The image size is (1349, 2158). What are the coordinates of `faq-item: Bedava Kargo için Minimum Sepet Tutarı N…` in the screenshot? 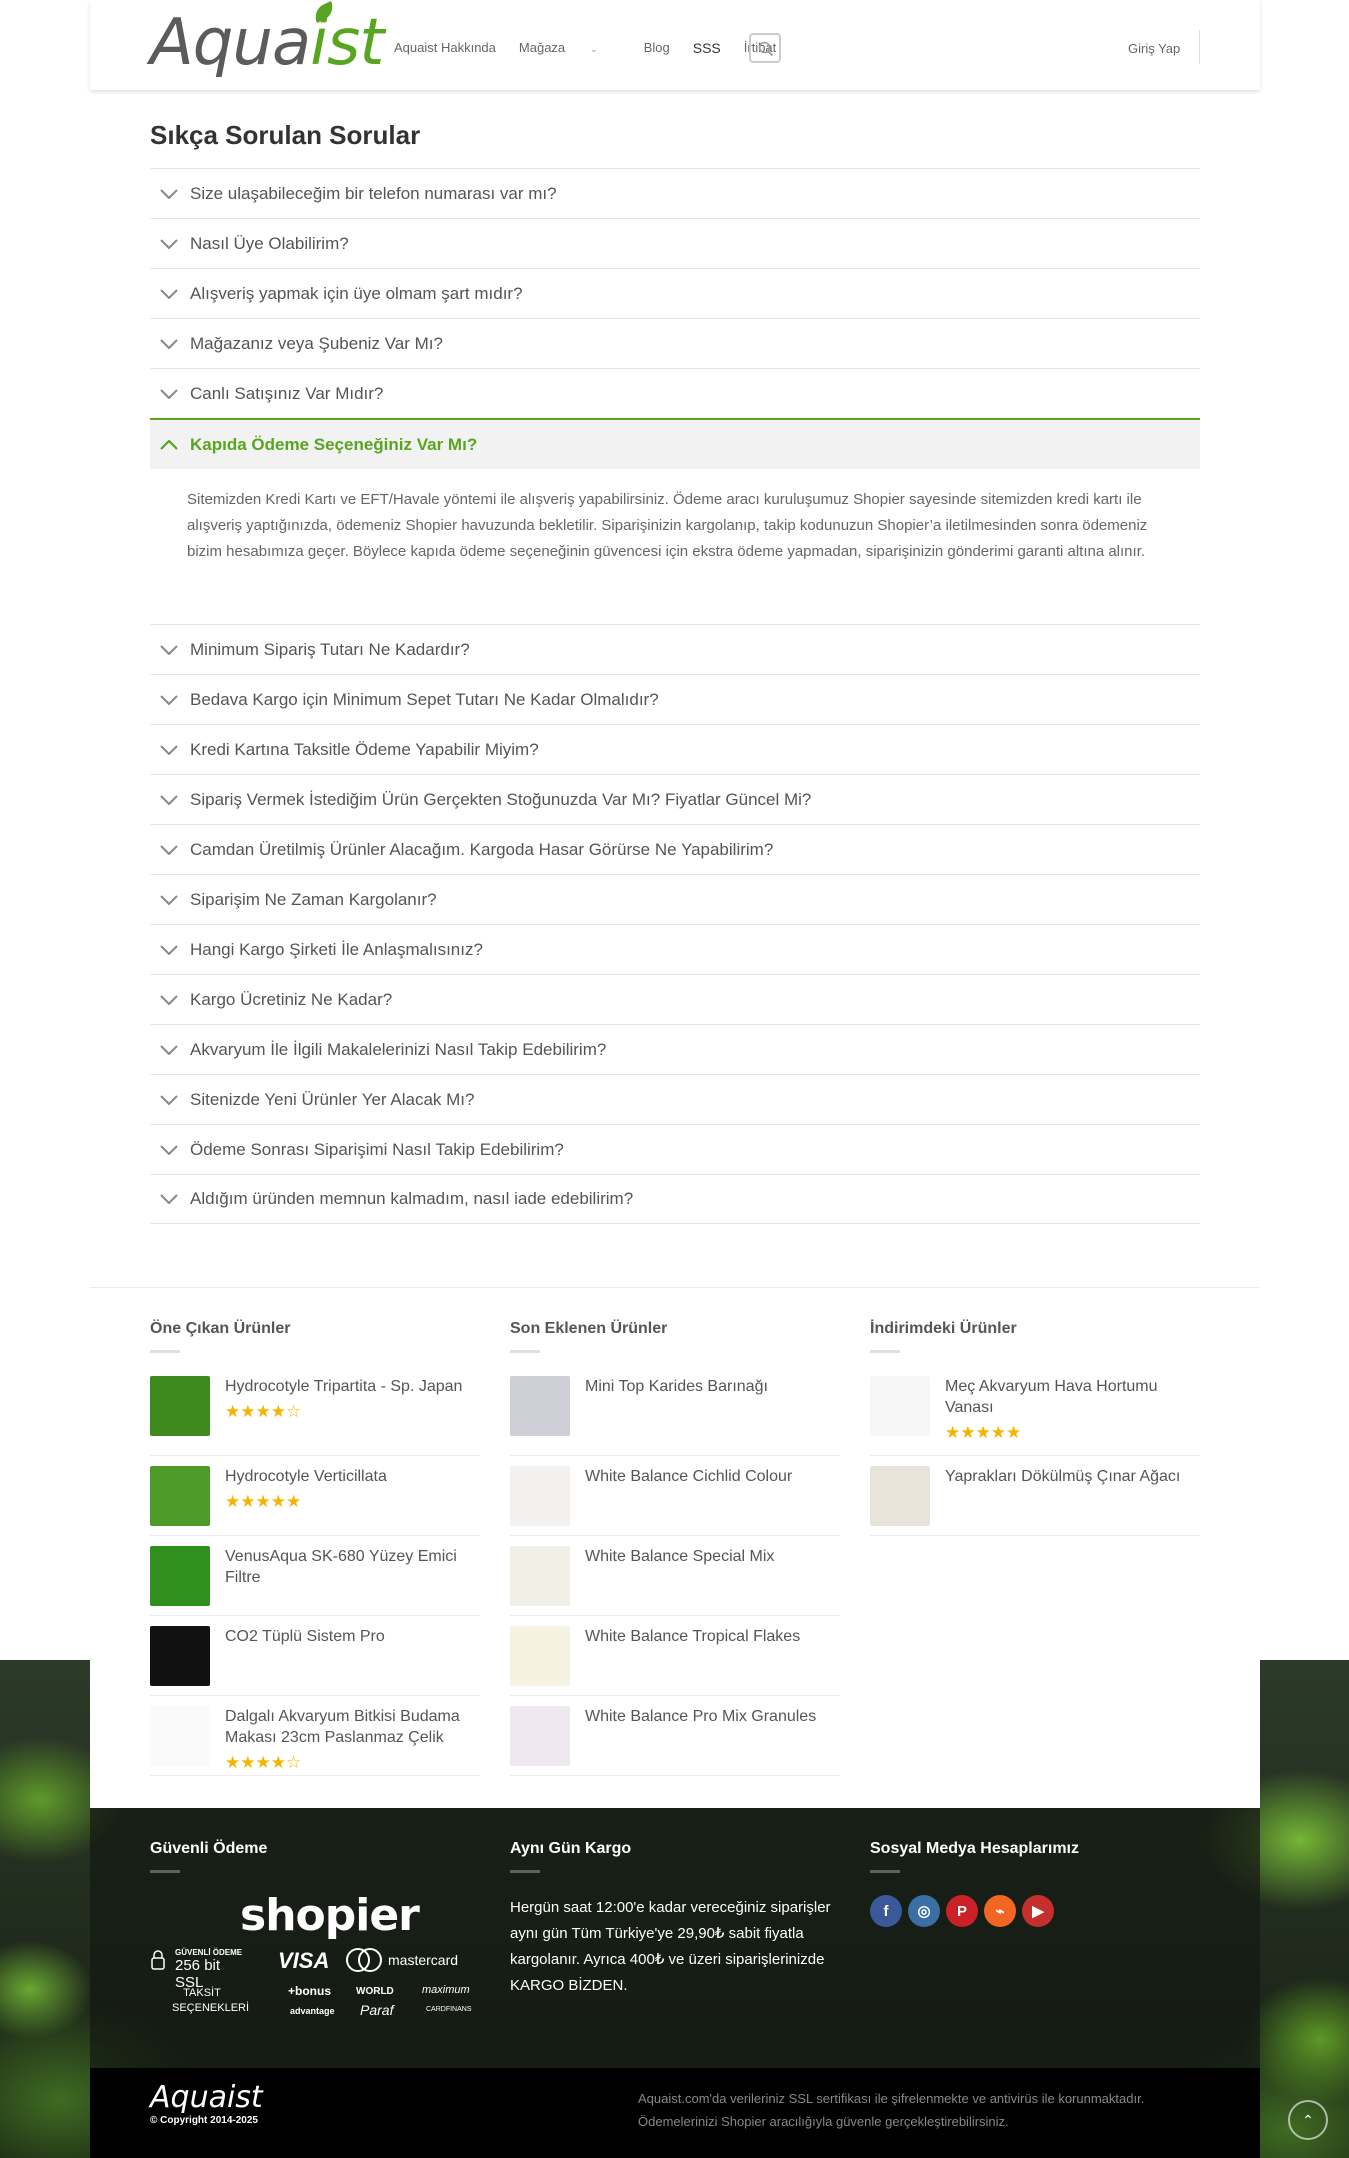 It's located at (675, 699).